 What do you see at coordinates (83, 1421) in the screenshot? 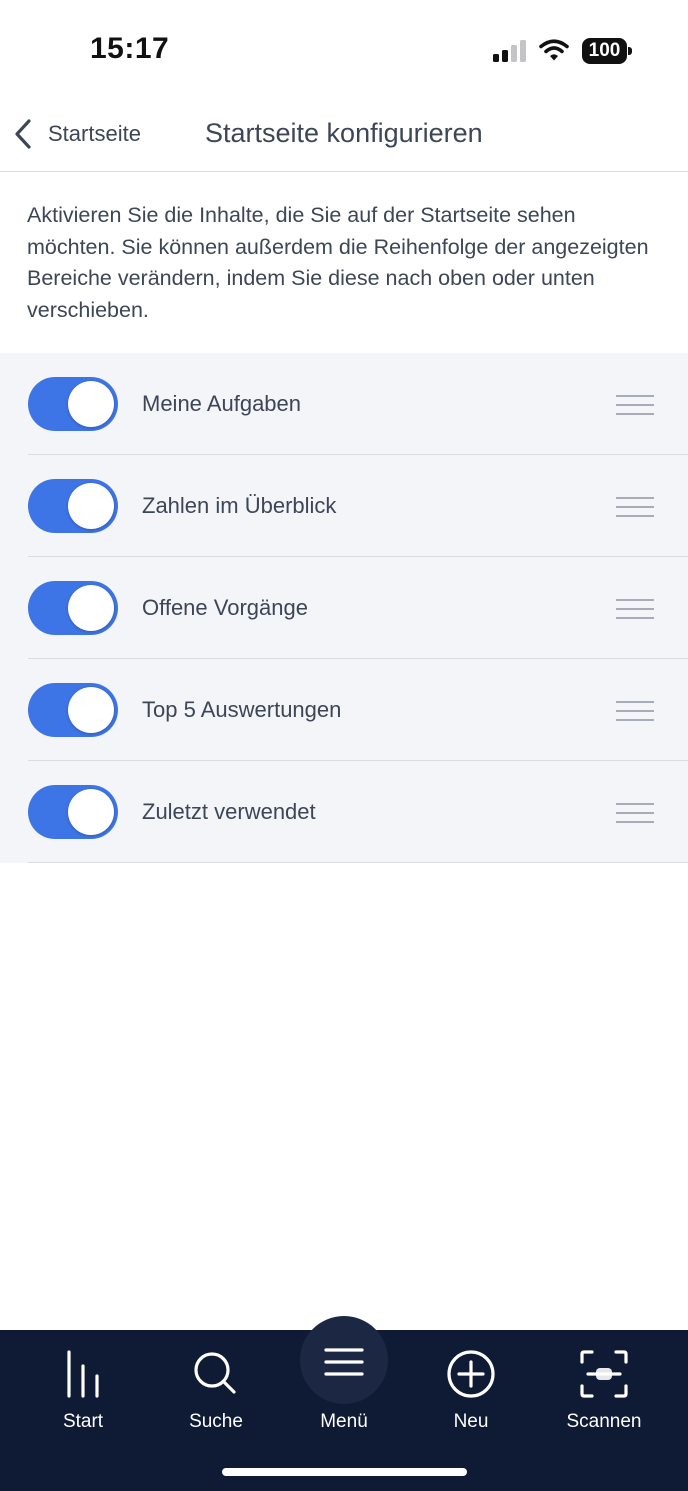
I see `tab-label: Start` at bounding box center [83, 1421].